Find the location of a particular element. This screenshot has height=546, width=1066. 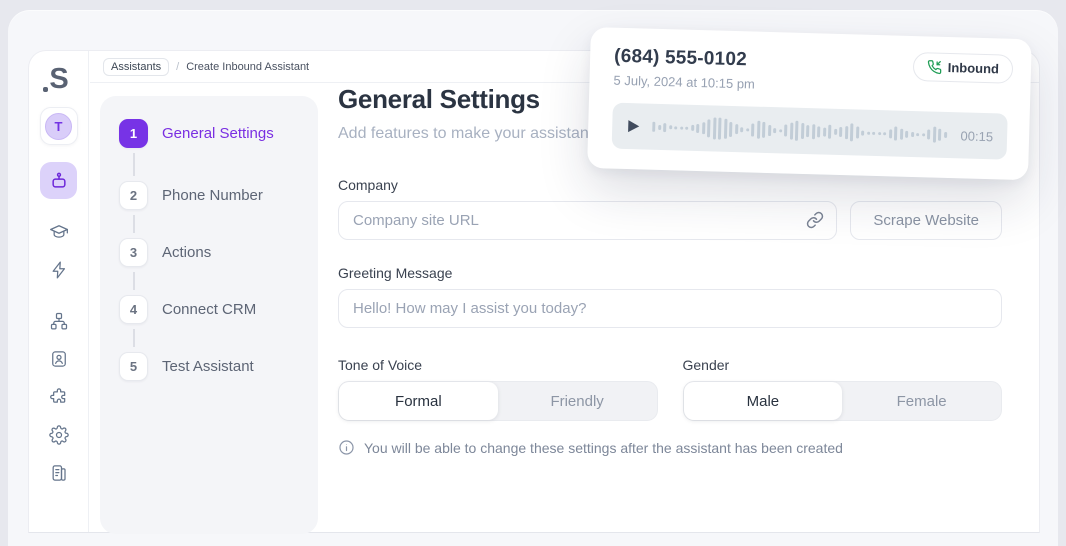

greeting-label: Greeting Message is located at coordinates (395, 273).